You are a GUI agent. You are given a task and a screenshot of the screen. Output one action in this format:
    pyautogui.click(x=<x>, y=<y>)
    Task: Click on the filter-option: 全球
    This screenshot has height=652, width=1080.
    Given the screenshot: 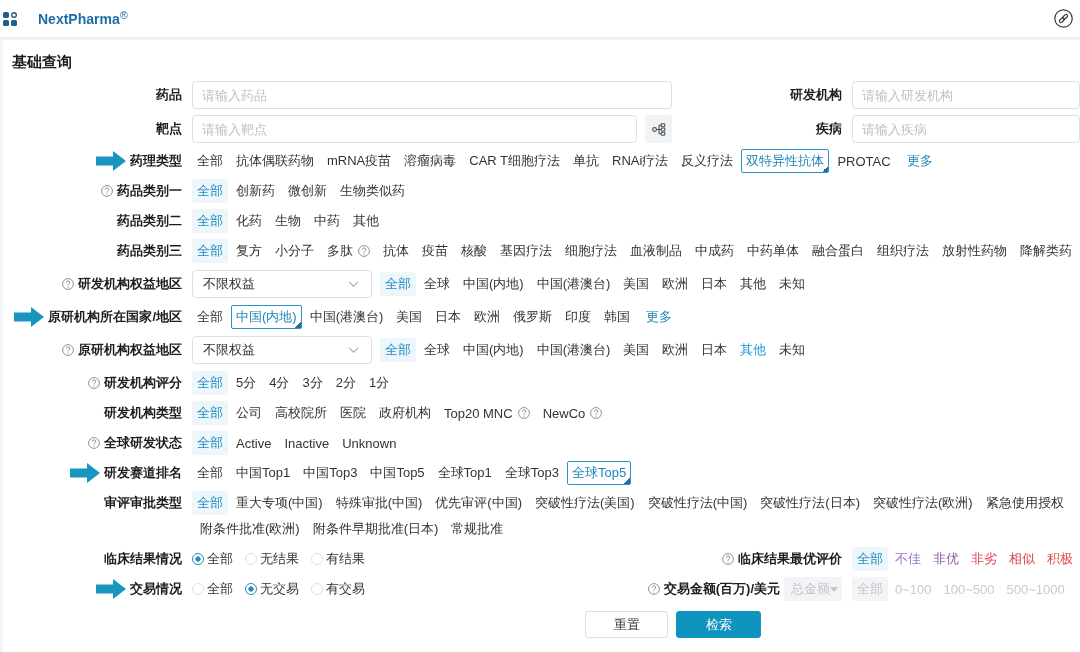 What is the action you would take?
    pyautogui.click(x=437, y=284)
    